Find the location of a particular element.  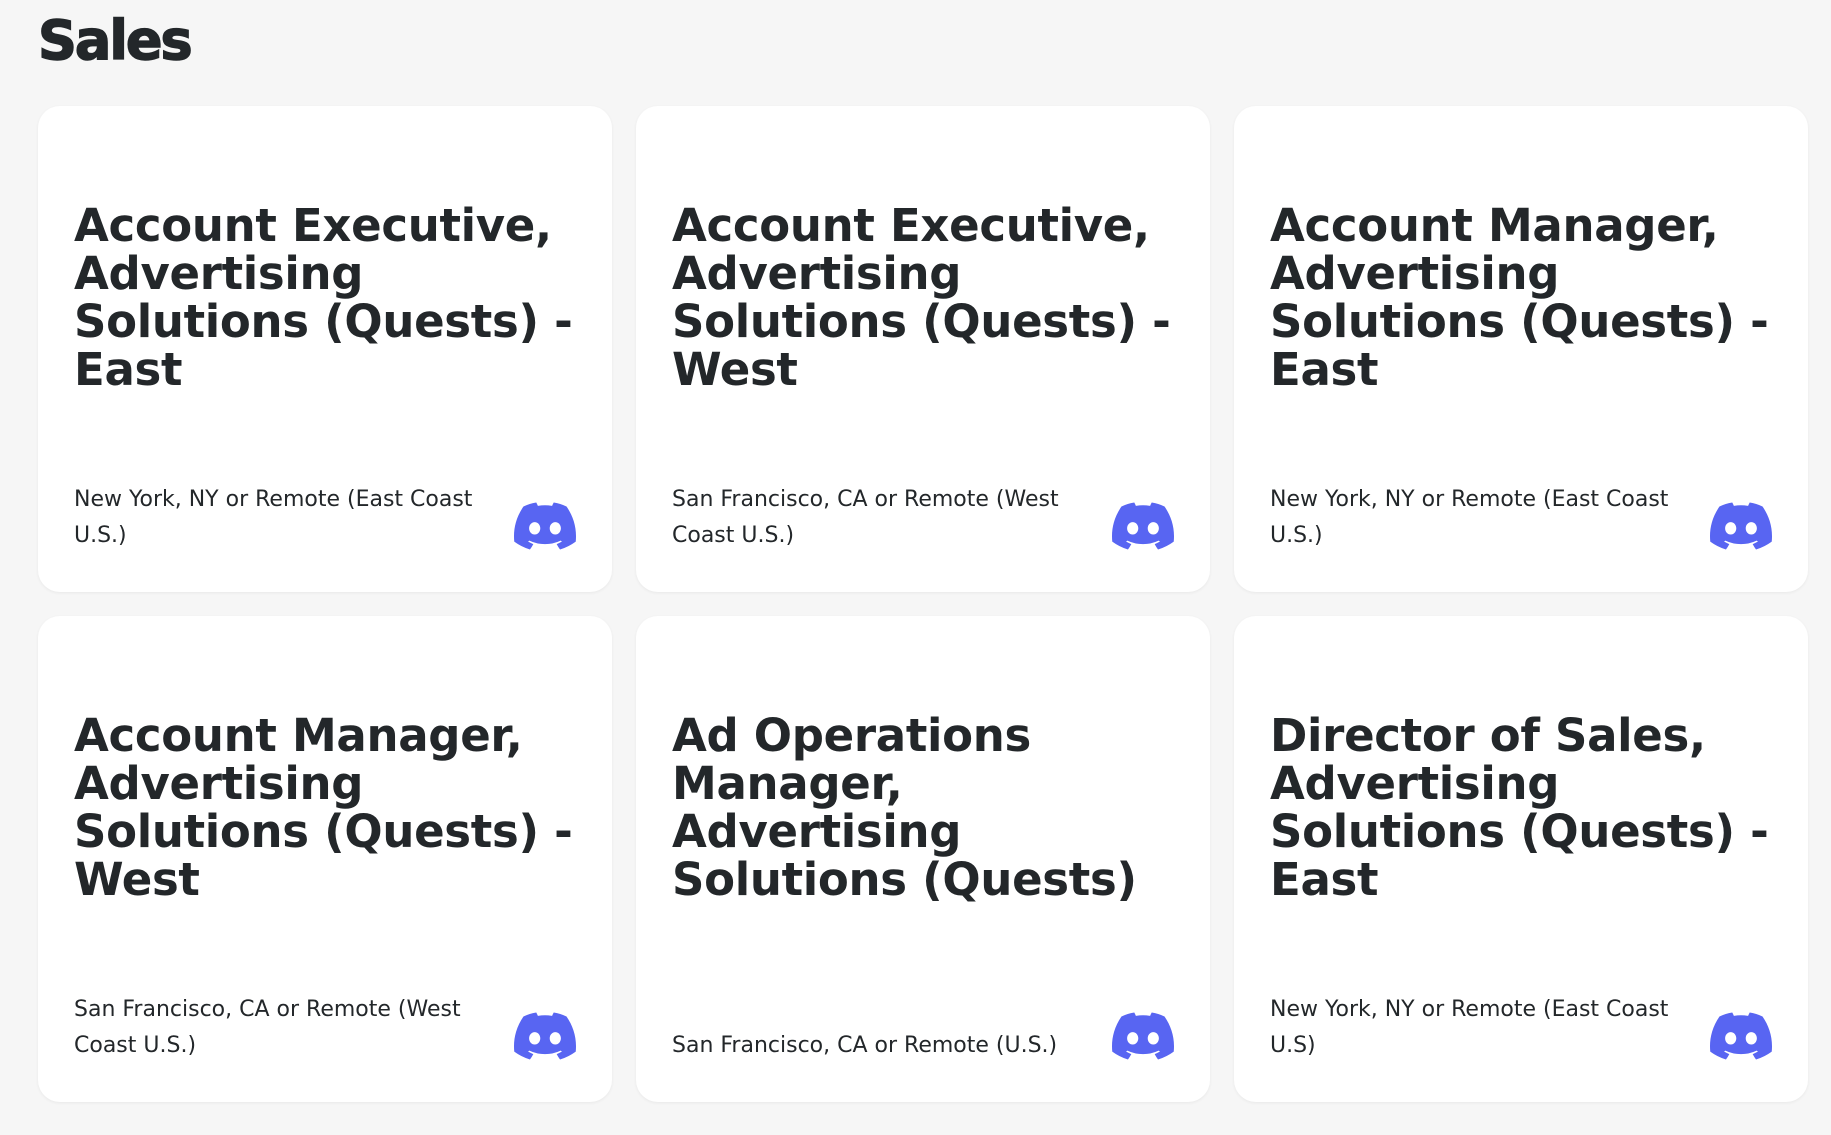

job-location: New York, NY or Remote (East Coast U.S) is located at coordinates (1469, 1027).